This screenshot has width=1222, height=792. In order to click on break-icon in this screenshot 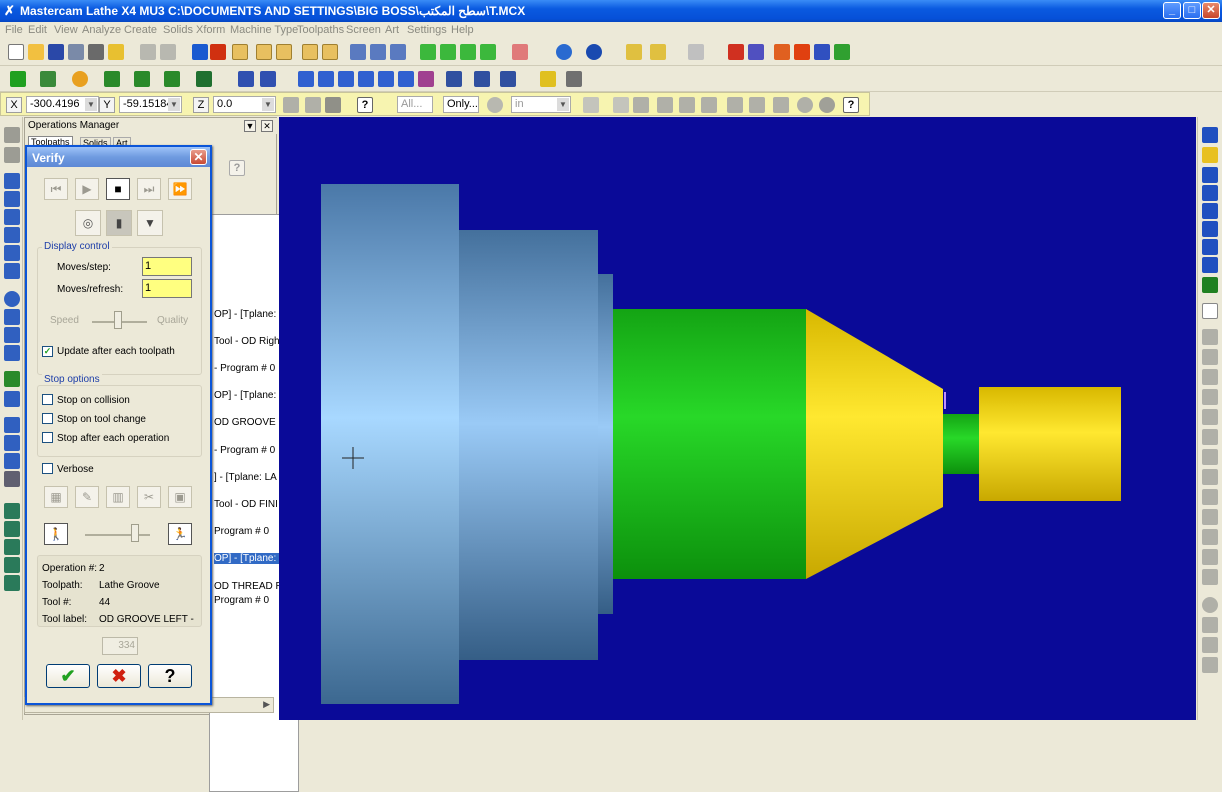, I will do `click(268, 79)`.